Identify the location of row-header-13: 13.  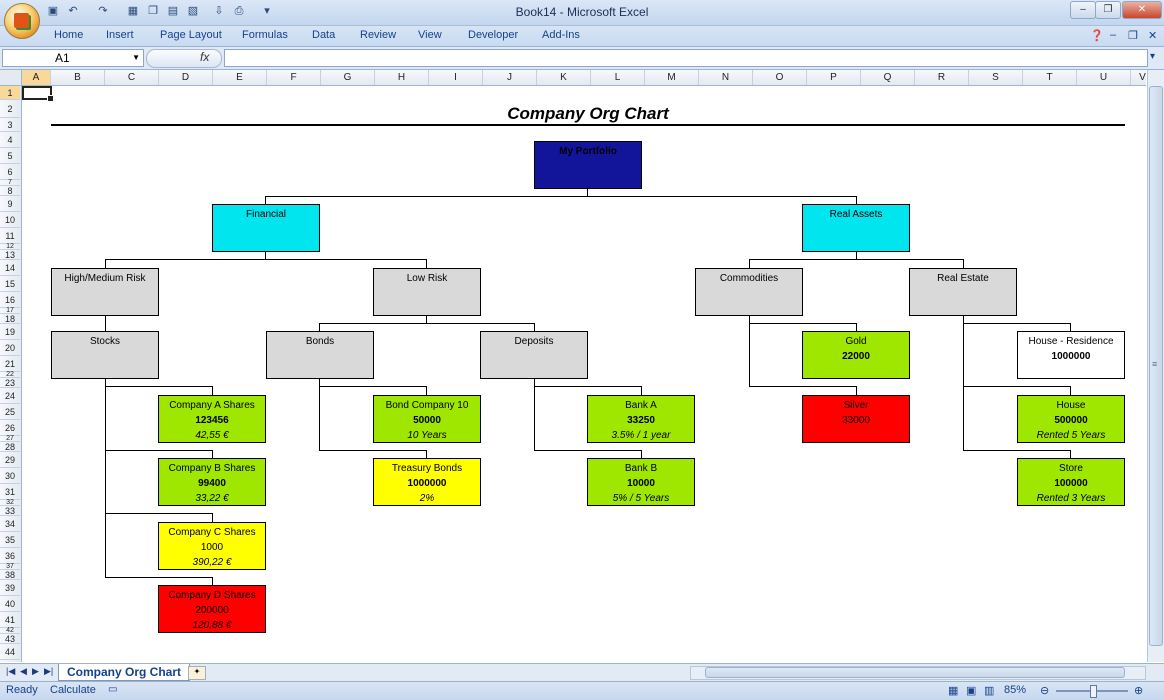
(10, 255).